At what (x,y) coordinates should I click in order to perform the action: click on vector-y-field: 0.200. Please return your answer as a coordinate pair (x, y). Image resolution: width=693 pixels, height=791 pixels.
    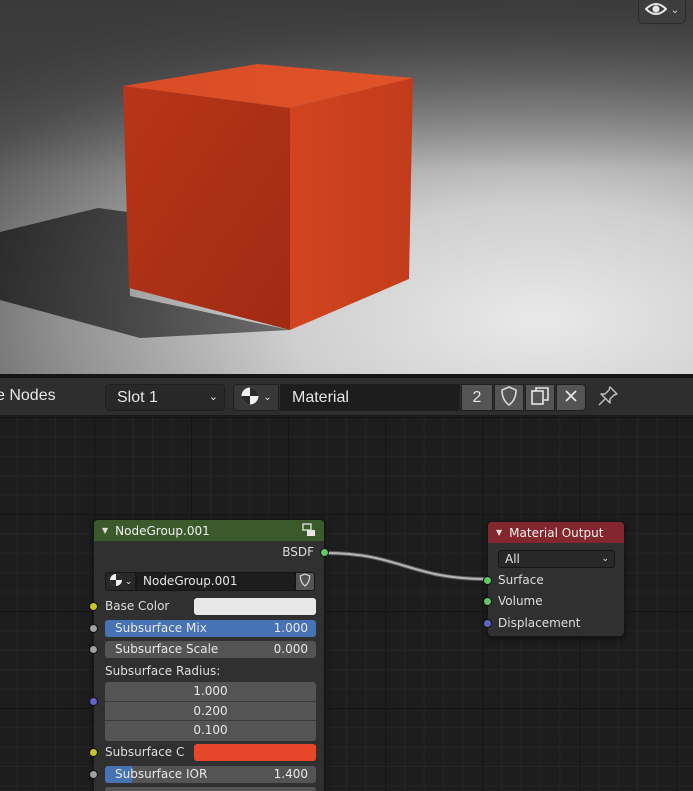
    Looking at the image, I should click on (210, 711).